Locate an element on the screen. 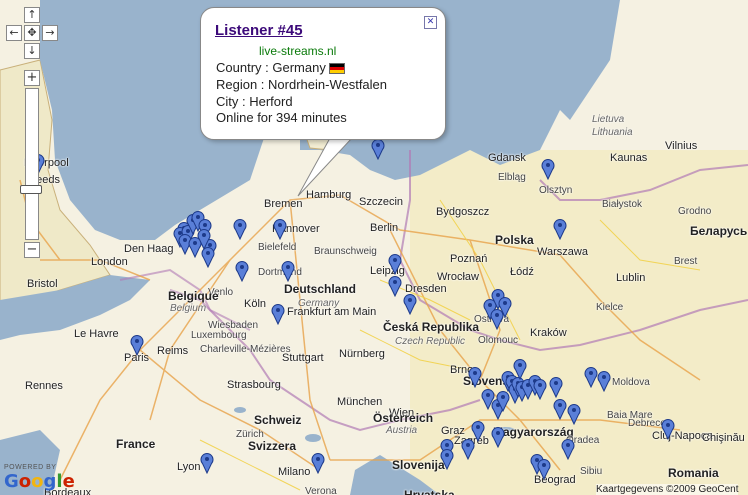 This screenshot has width=748, height=495. place-label: Szczecin is located at coordinates (381, 202).